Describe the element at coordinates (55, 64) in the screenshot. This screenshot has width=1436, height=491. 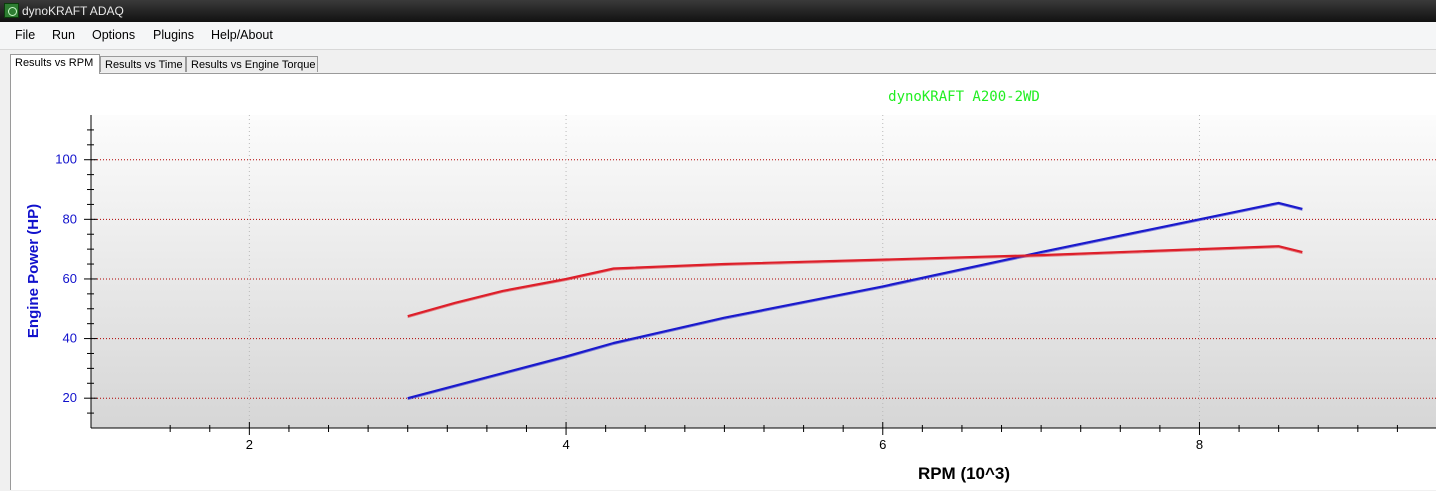
I see `tab-results-vs-rpm: Results vs RPM` at that location.